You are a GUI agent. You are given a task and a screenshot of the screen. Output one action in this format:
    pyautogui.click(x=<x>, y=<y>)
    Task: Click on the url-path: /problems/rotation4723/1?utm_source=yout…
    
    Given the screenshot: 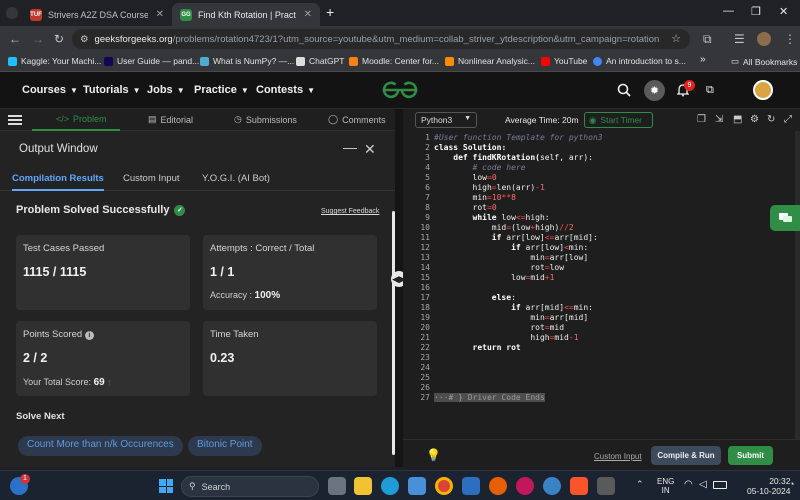 What is the action you would take?
    pyautogui.click(x=416, y=39)
    